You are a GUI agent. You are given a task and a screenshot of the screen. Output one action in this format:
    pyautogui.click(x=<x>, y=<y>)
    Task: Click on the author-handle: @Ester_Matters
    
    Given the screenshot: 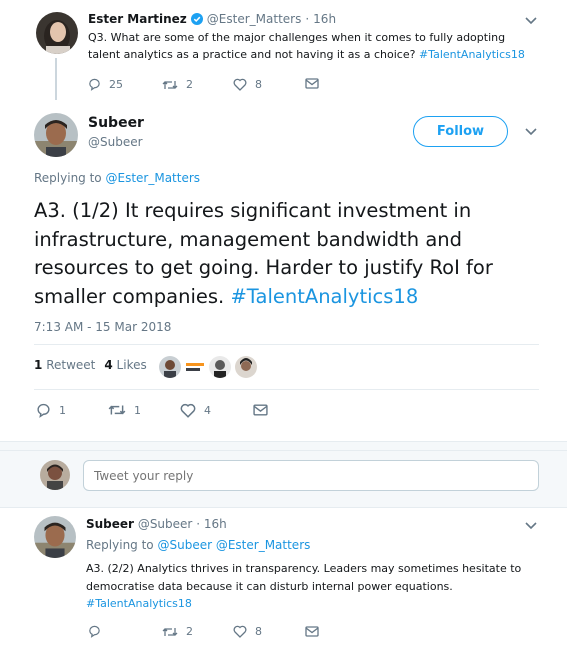 What is the action you would take?
    pyautogui.click(x=254, y=19)
    